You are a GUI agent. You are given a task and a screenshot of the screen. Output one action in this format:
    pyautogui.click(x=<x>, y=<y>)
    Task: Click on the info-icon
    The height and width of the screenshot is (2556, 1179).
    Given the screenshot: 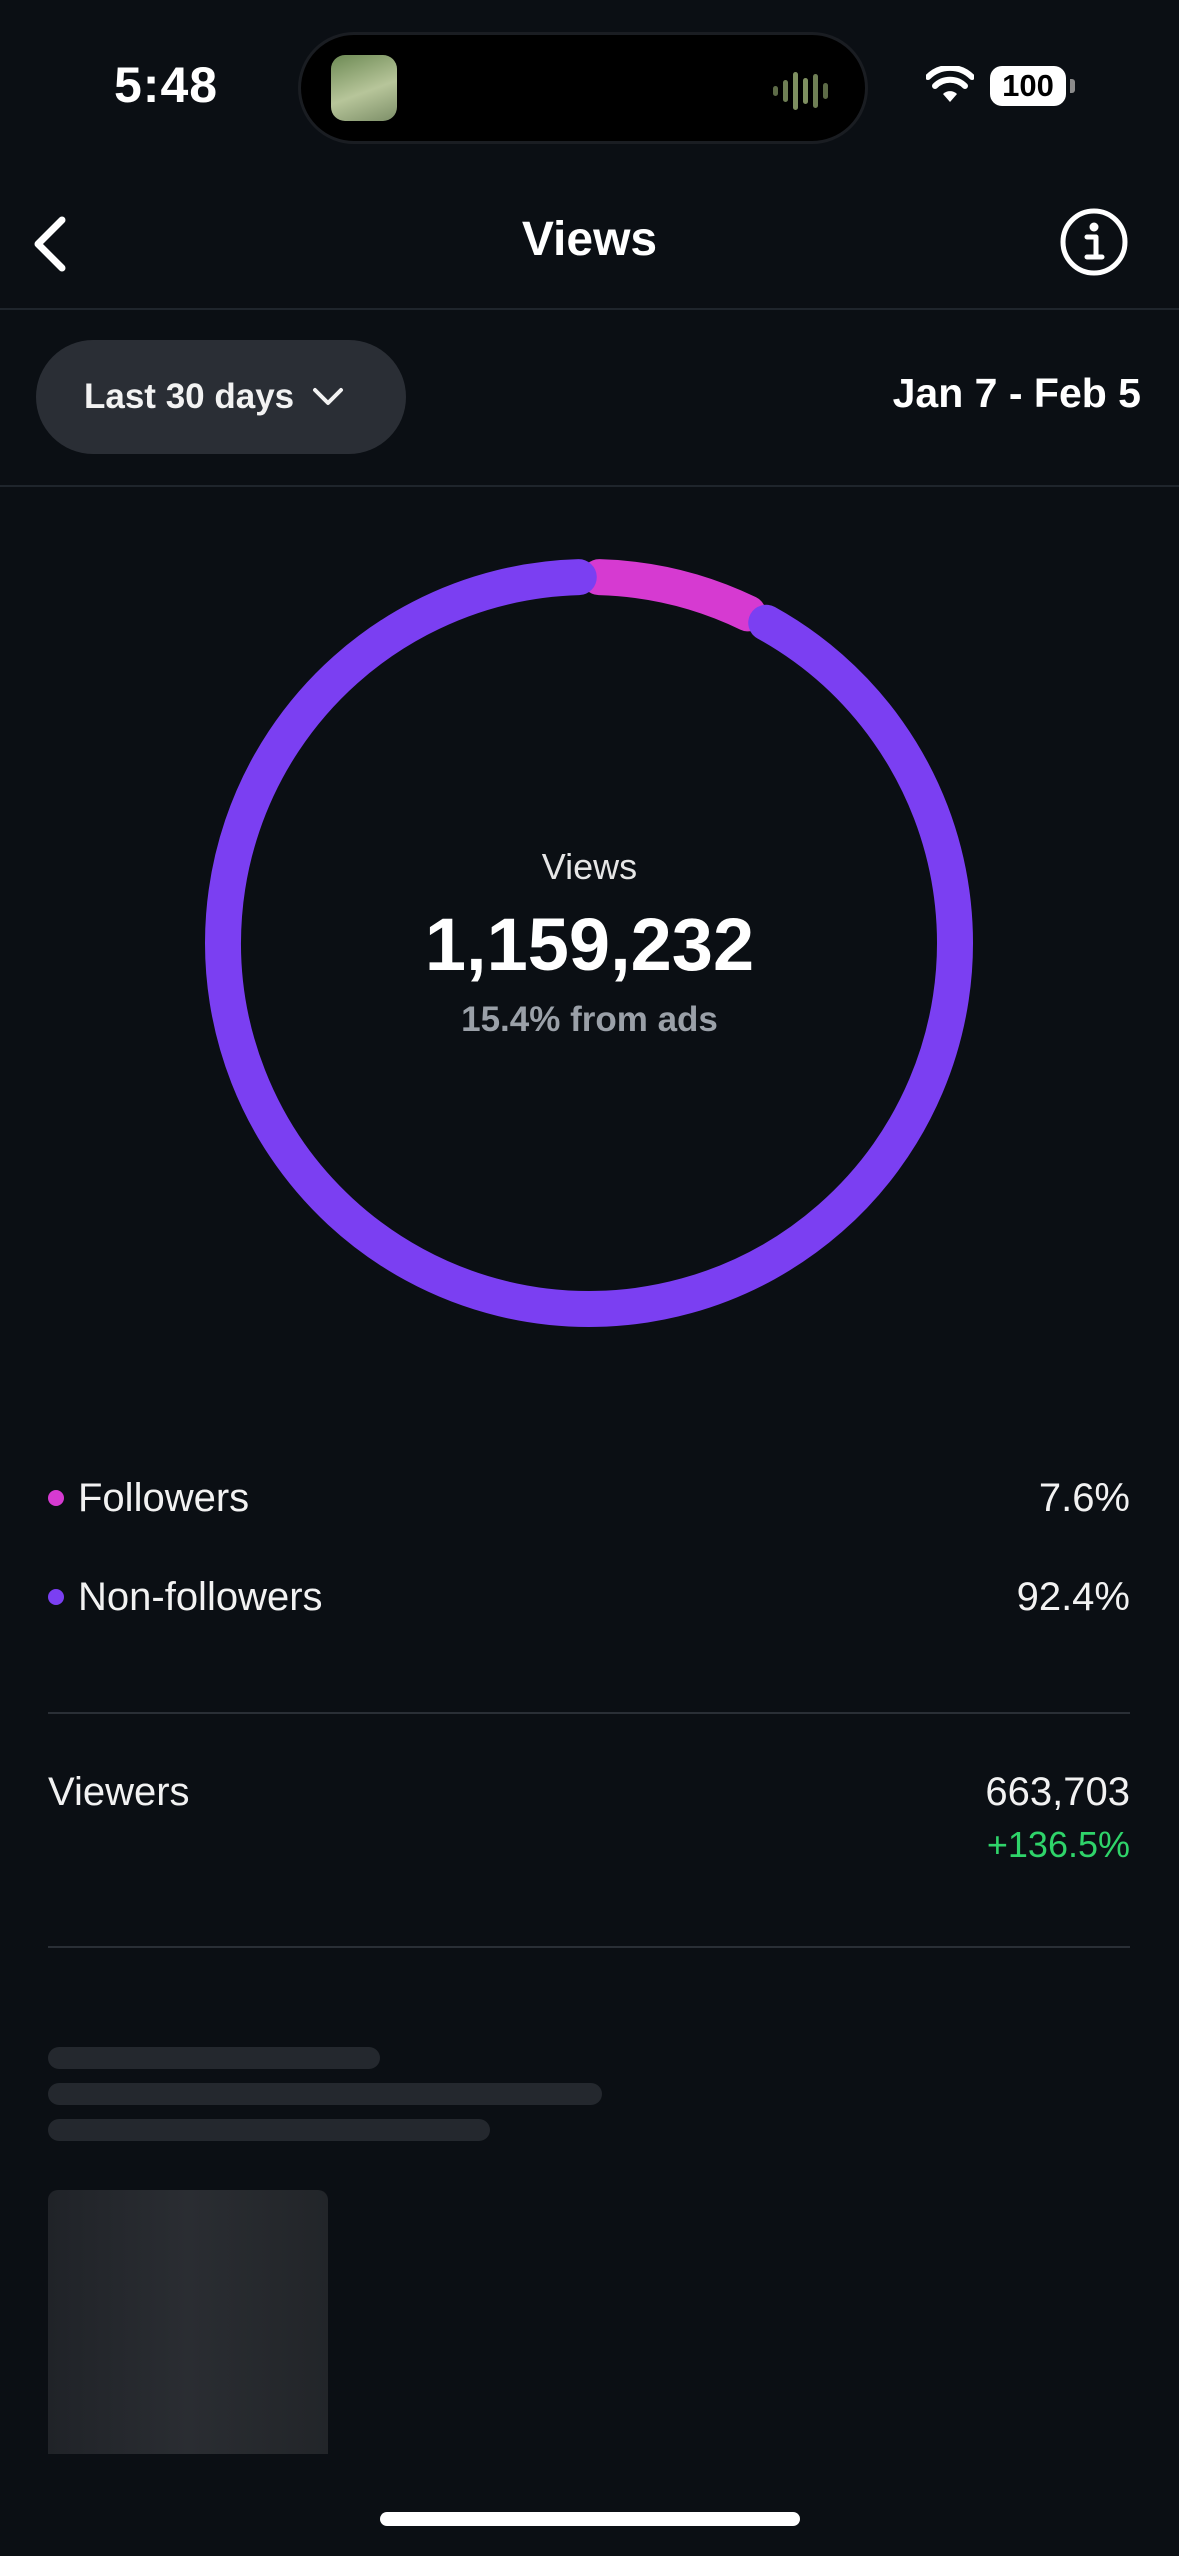 What is the action you would take?
    pyautogui.click(x=1094, y=242)
    